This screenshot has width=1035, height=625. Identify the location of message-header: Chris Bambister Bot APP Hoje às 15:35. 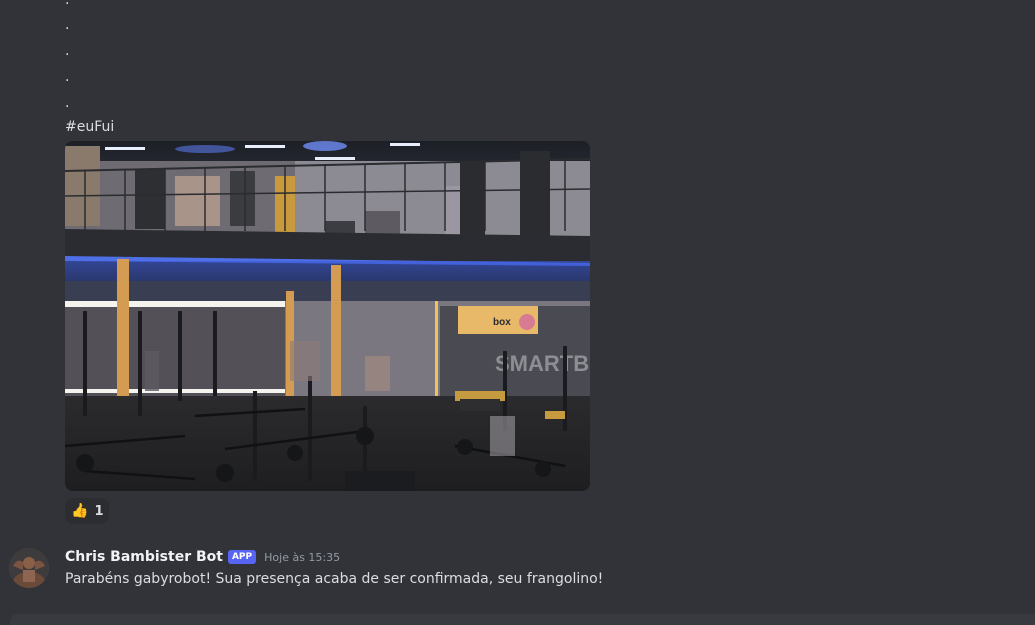
(202, 557).